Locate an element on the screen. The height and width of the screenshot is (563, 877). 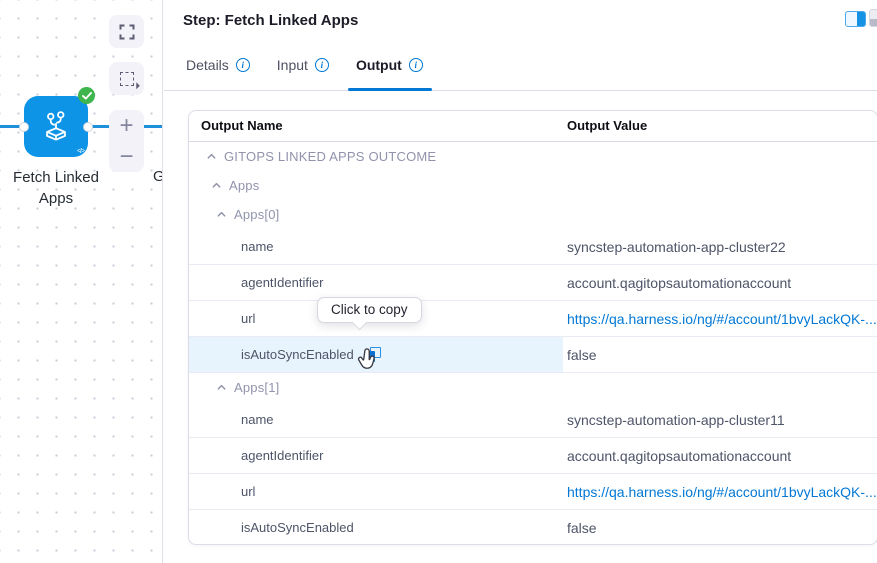
fullscreen-icon is located at coordinates (126, 31).